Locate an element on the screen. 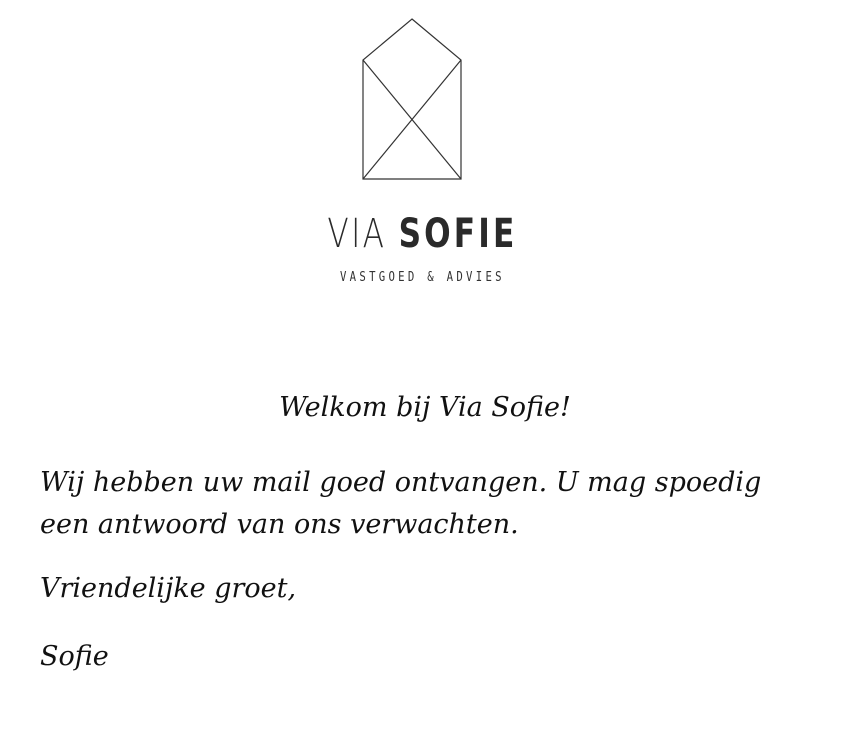 The image size is (845, 753). brand-tagline: VASTGOED & ADVIES is located at coordinates (422, 277).